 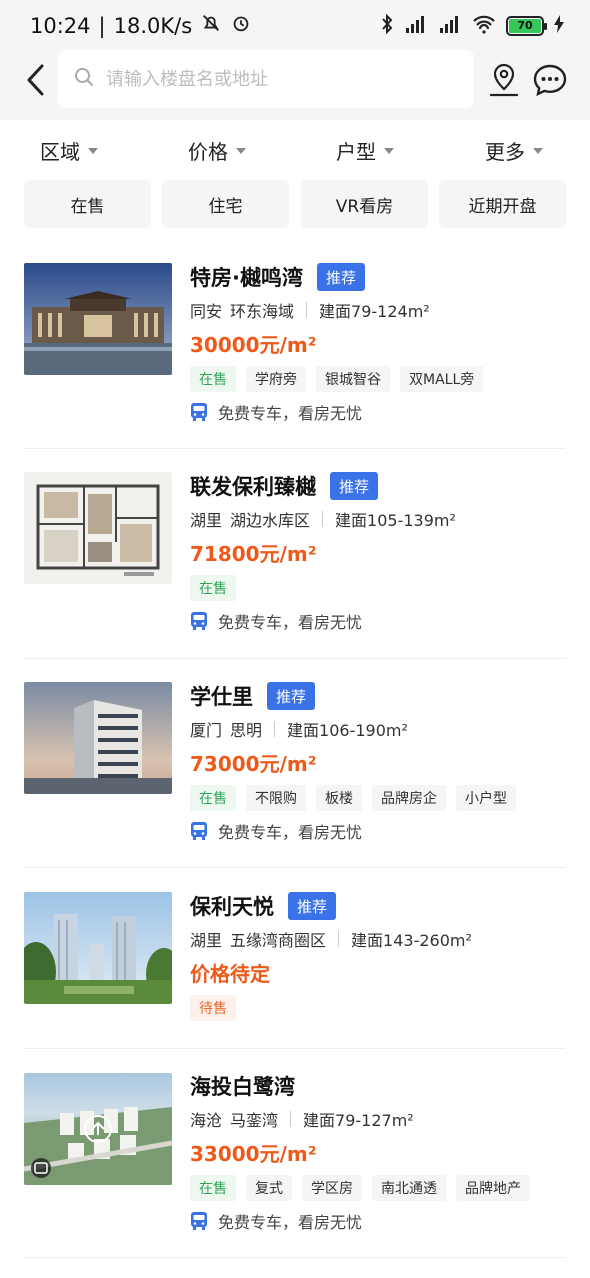 What do you see at coordinates (378, 588) in the screenshot?
I see `property-tags: 在售` at bounding box center [378, 588].